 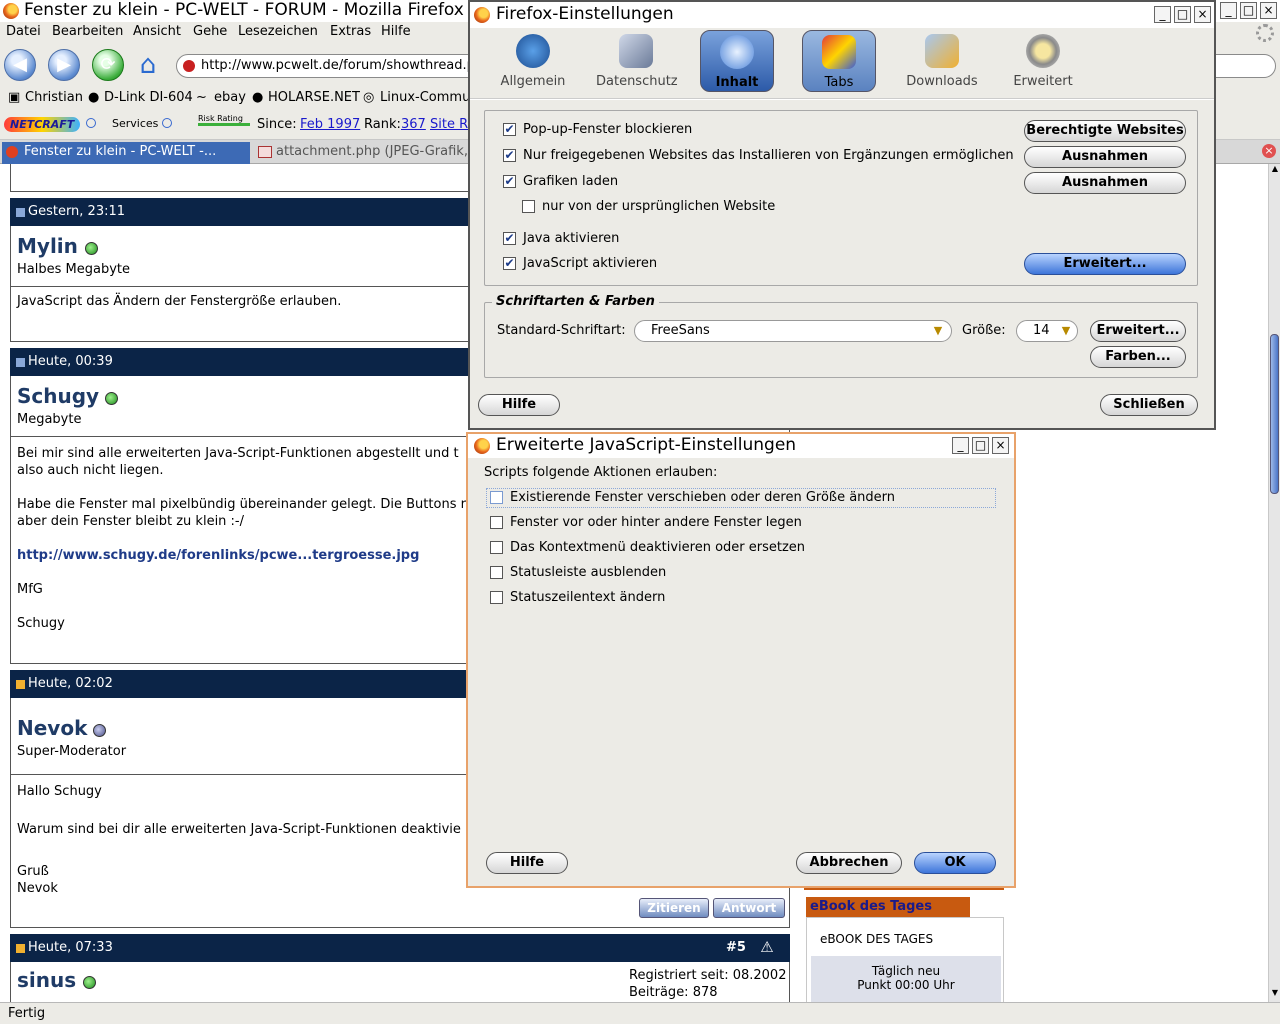 What do you see at coordinates (1265, 33) in the screenshot?
I see `throbber-icon` at bounding box center [1265, 33].